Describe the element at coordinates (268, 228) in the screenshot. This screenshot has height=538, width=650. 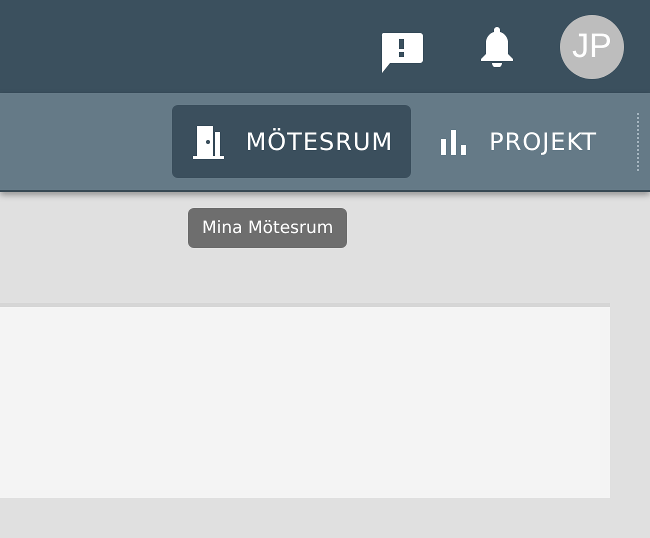
I see `tooltip: Mina Mötesrum` at that location.